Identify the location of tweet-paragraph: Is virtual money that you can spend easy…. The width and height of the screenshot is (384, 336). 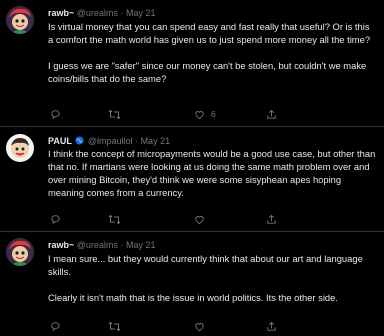
(209, 33).